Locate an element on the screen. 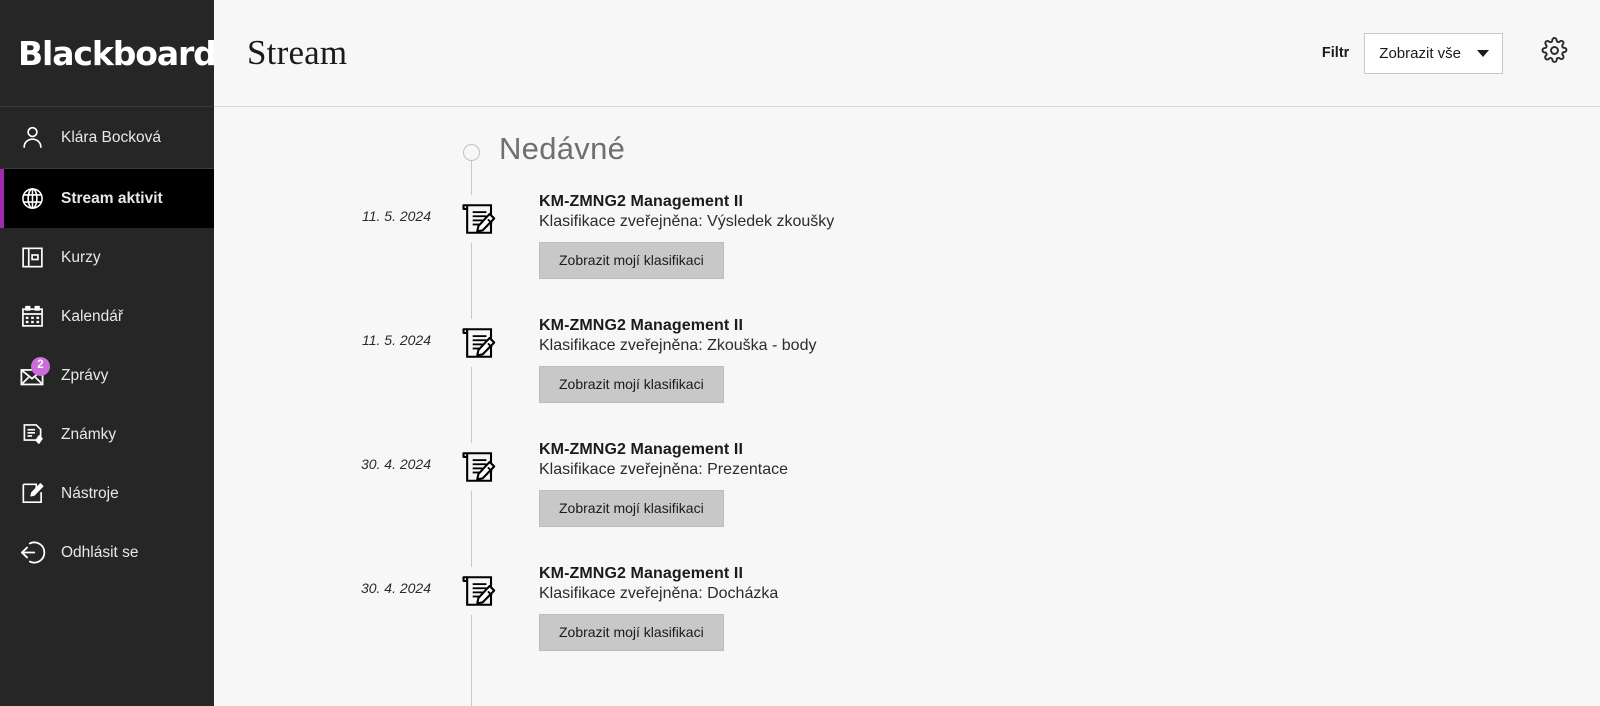 The width and height of the screenshot is (1600, 706). filter-selected-value: Zobrazit vše is located at coordinates (1420, 53).